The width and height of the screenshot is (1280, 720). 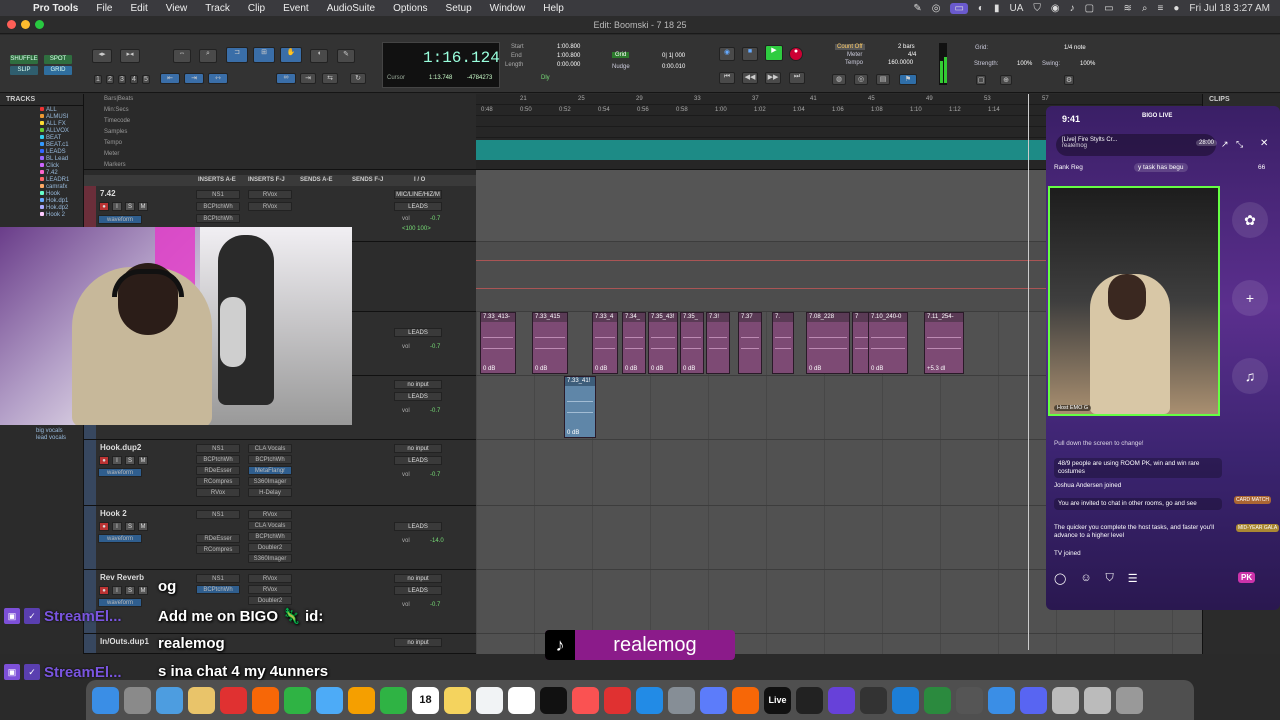 I want to click on volume-icon: ♪, so click(x=1072, y=8).